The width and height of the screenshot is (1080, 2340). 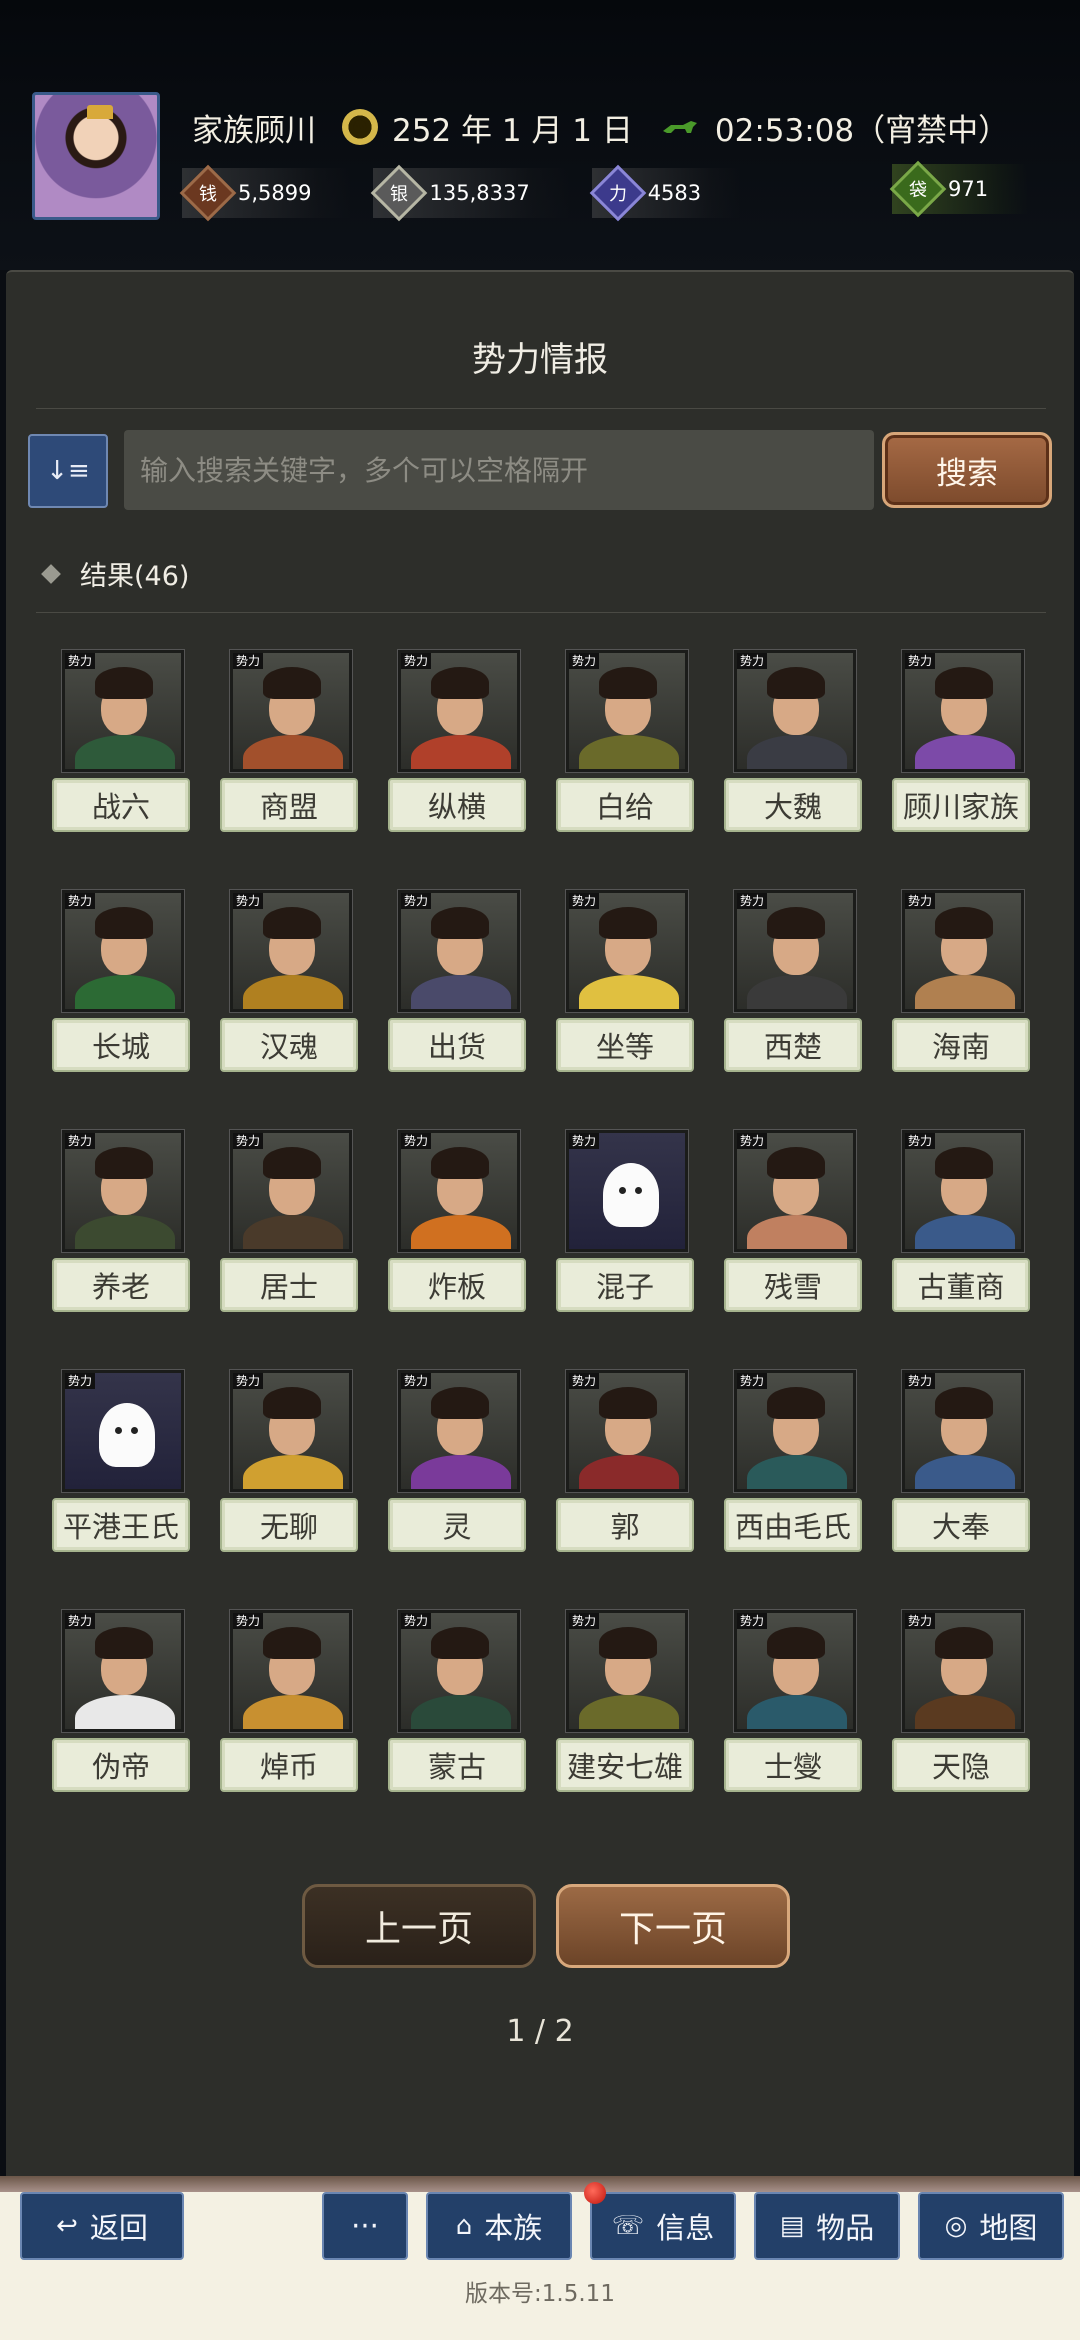 What do you see at coordinates (289, 1045) in the screenshot?
I see `faction-name: 汉魂` at bounding box center [289, 1045].